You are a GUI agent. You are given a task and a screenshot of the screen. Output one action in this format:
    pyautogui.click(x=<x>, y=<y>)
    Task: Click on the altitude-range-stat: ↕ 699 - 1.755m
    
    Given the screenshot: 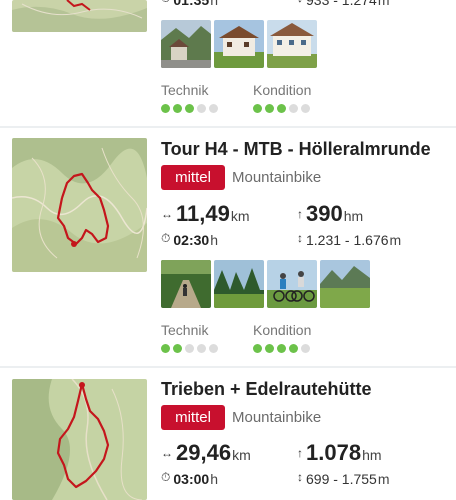 What is the action you would take?
    pyautogui.click(x=343, y=478)
    